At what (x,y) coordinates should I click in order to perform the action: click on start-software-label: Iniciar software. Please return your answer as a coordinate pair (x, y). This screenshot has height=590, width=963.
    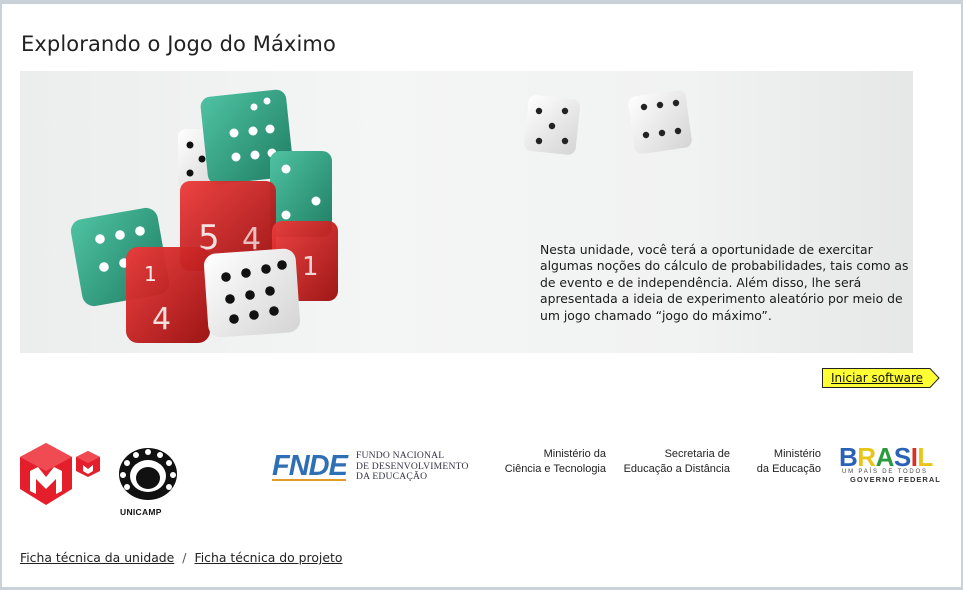
    Looking at the image, I should click on (877, 378).